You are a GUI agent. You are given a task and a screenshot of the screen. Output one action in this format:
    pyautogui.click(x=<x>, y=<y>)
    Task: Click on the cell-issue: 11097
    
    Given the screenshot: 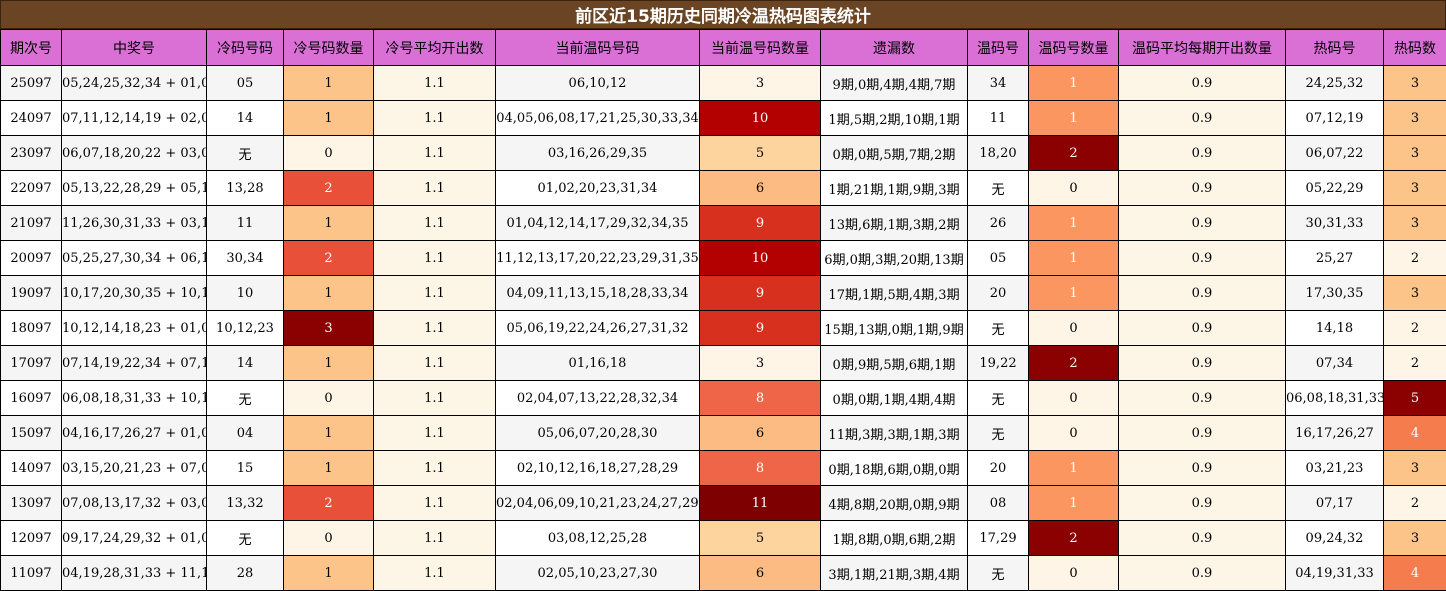 What is the action you would take?
    pyautogui.click(x=31, y=573)
    